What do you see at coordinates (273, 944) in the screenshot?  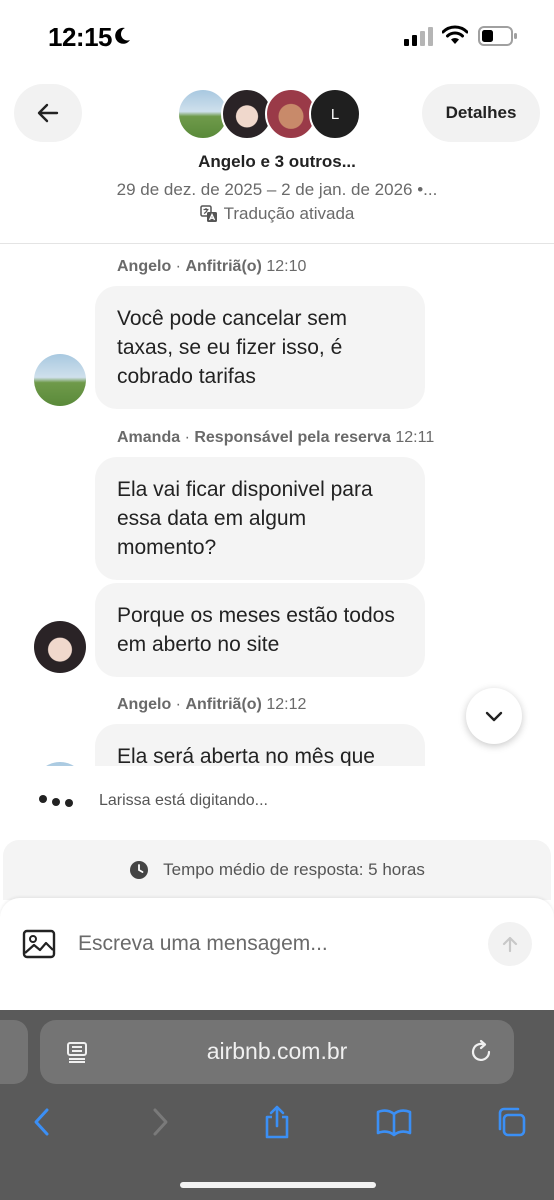 I see `message-input` at bounding box center [273, 944].